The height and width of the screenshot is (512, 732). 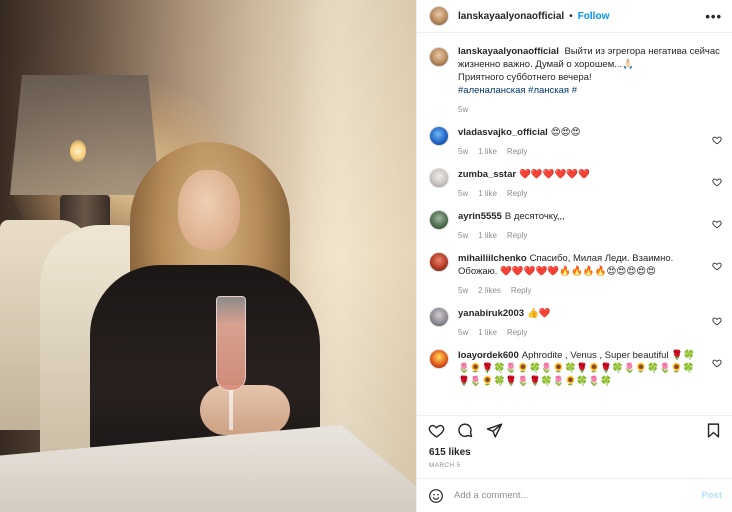 I want to click on comment-item: ayrin5555 В десяточку,,, 5w 1 like Reply, so click(x=575, y=226).